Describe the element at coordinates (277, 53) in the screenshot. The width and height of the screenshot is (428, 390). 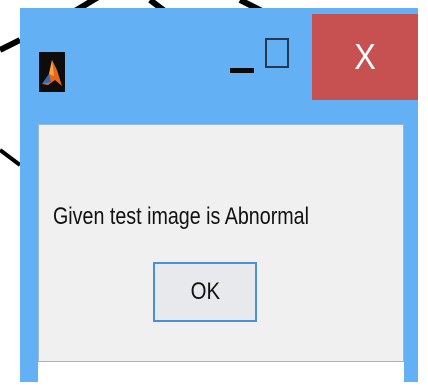
I see `maximize-icon` at that location.